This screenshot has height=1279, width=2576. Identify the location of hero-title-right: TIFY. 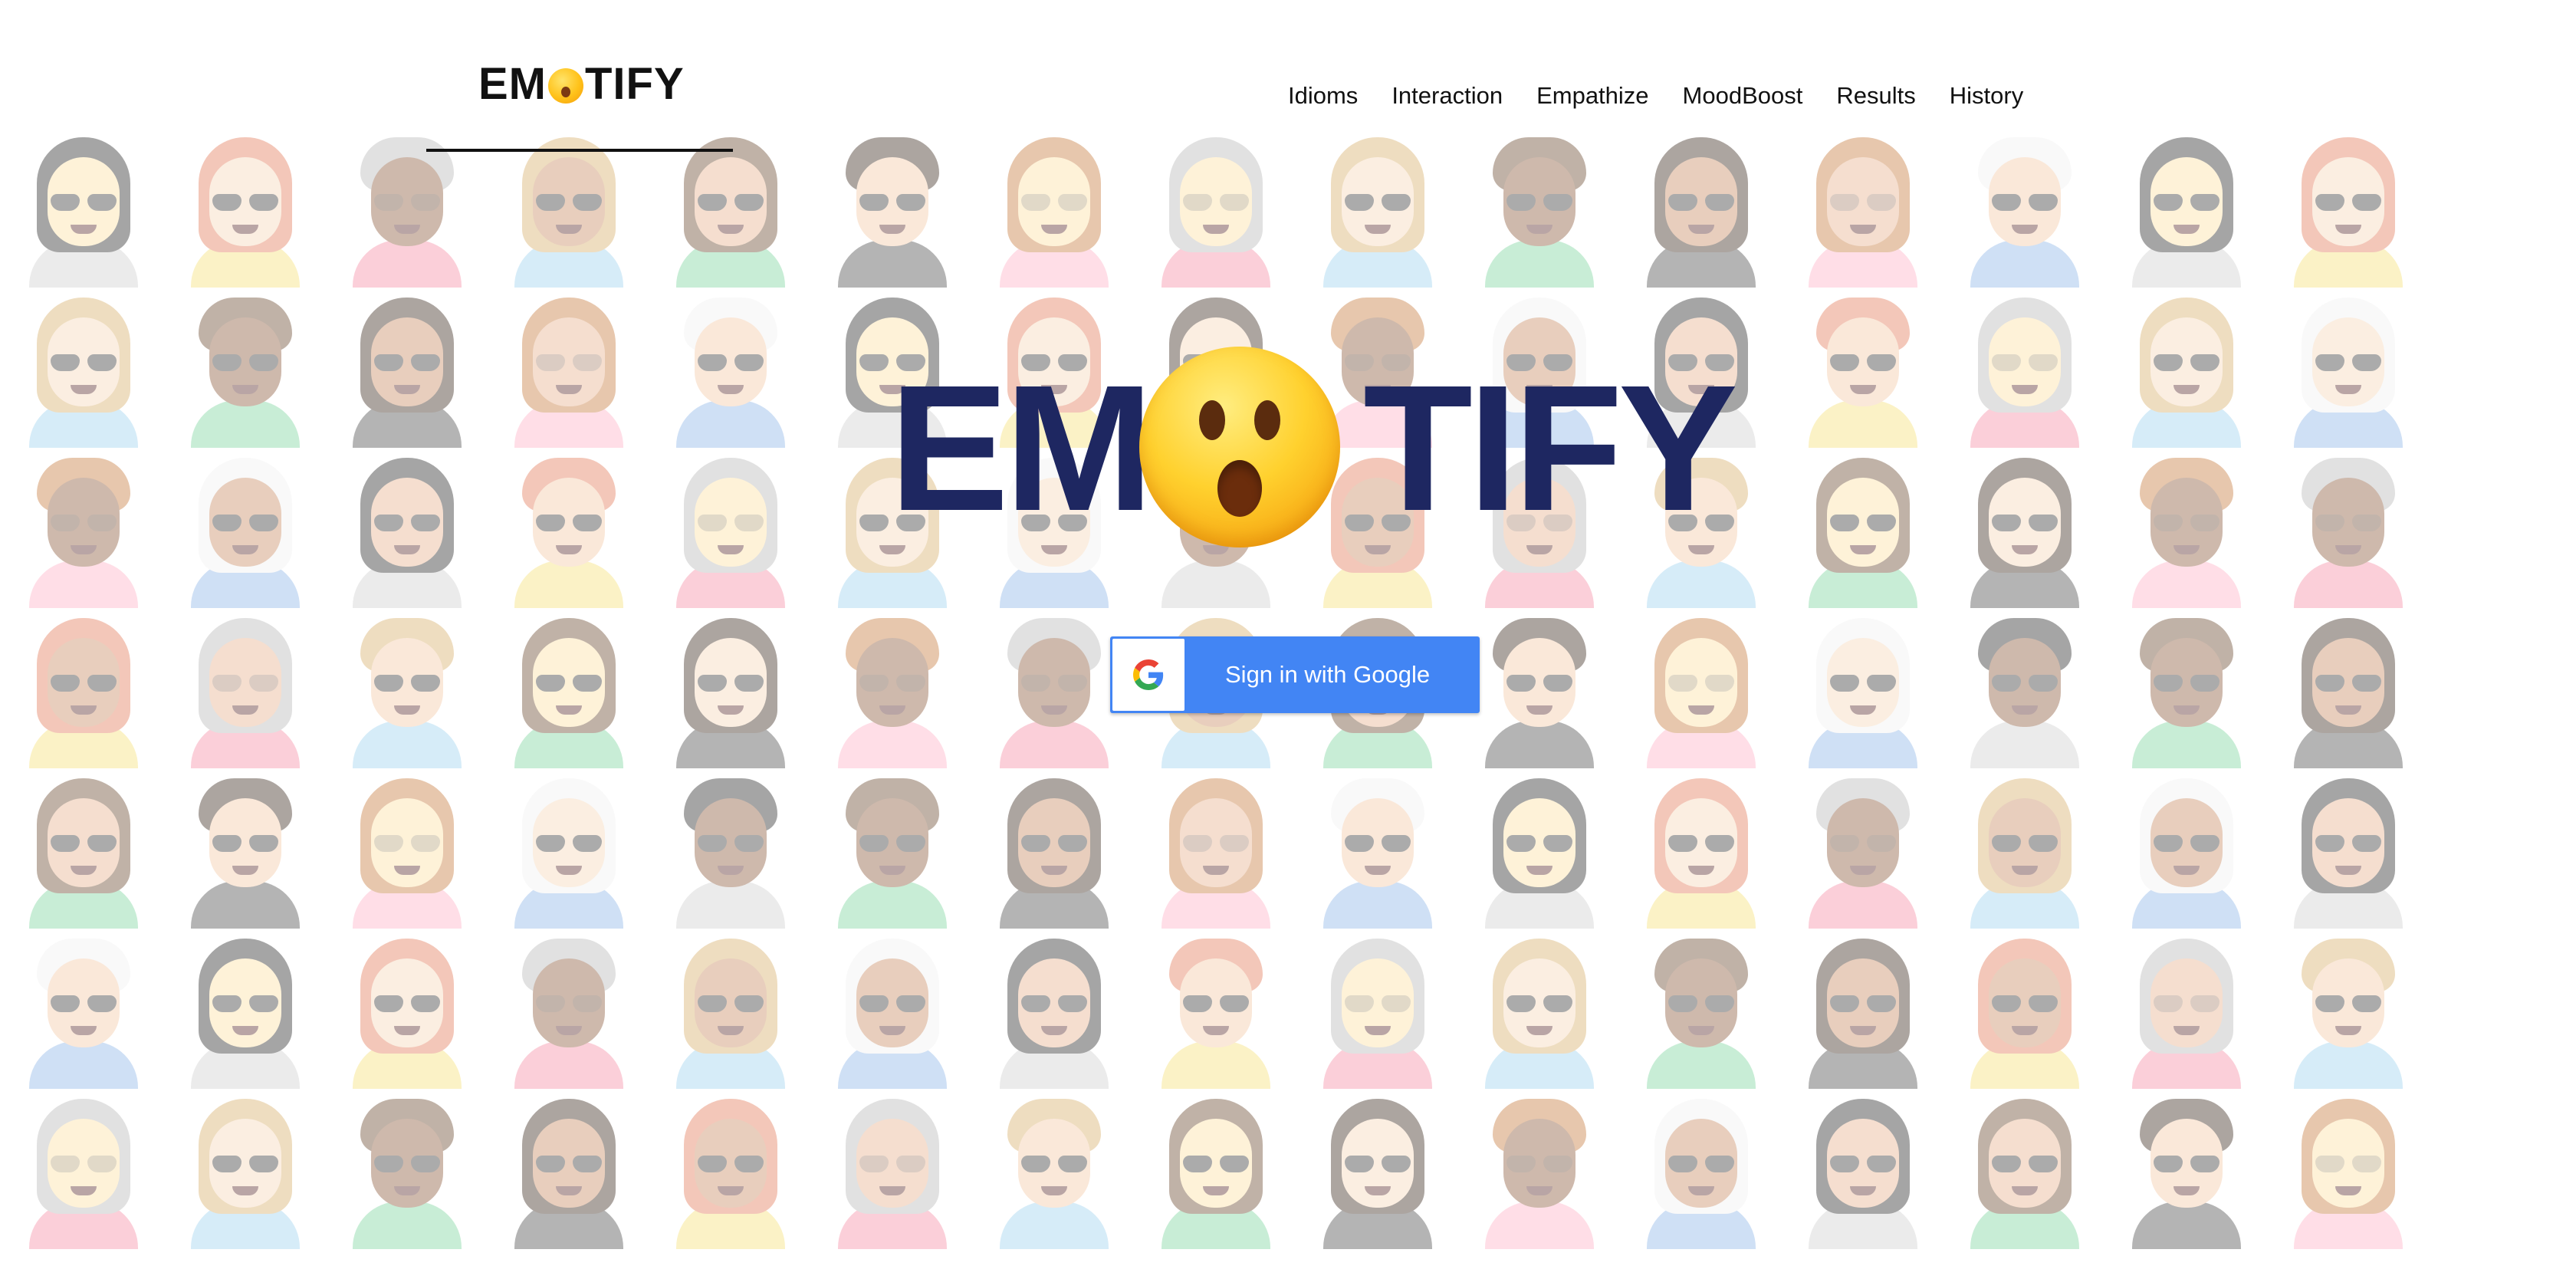
(1550, 447).